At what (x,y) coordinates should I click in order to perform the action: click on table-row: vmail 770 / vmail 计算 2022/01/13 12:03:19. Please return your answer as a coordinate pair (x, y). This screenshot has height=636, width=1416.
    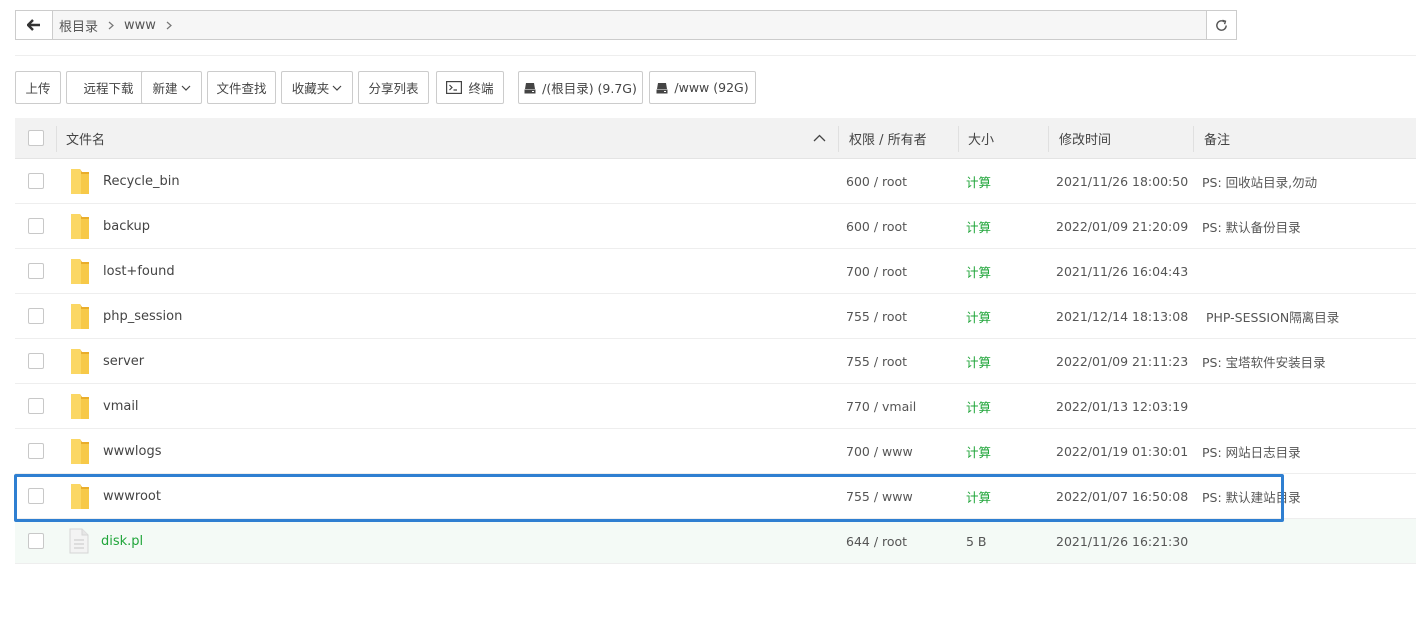
    Looking at the image, I should click on (715, 406).